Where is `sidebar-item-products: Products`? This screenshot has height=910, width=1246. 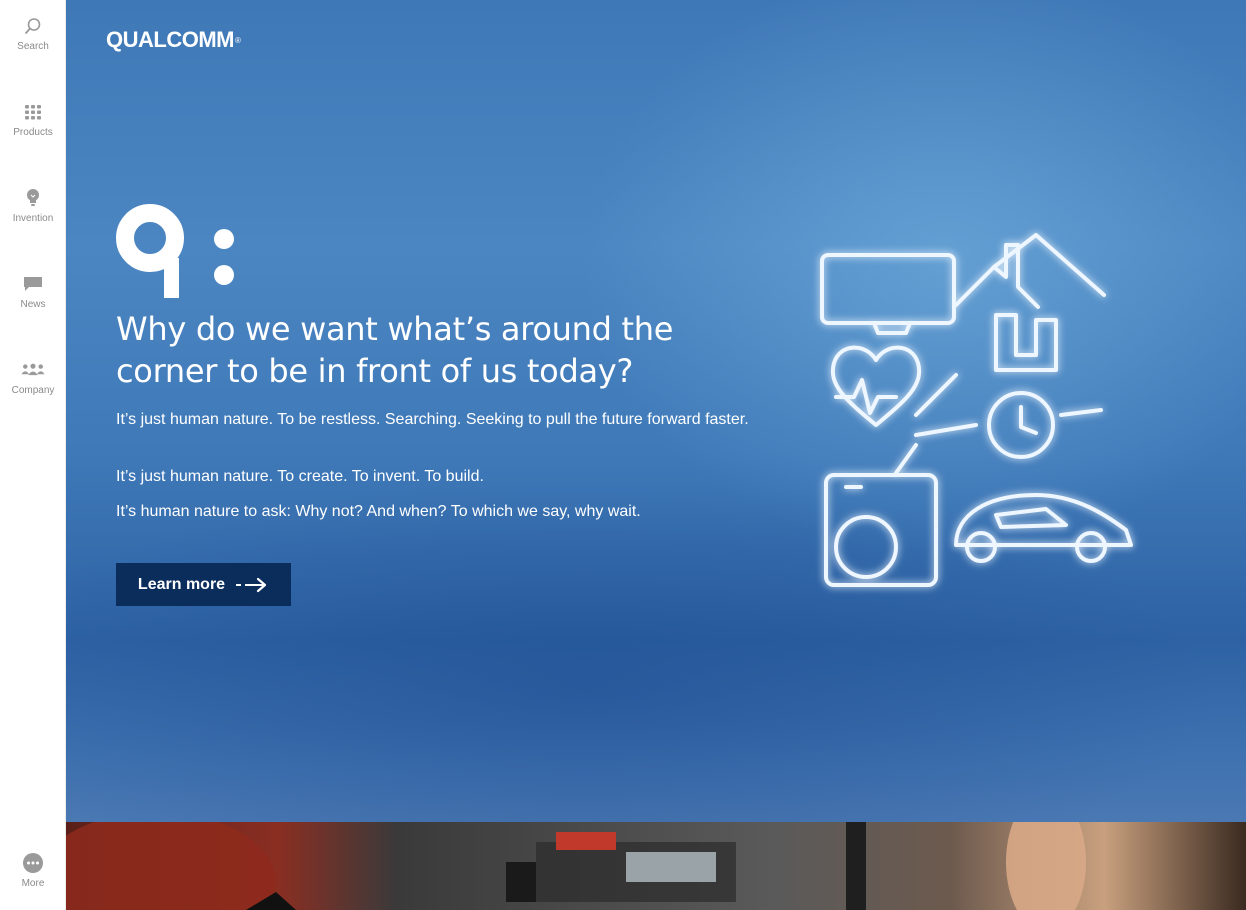
sidebar-item-products: Products is located at coordinates (33, 120).